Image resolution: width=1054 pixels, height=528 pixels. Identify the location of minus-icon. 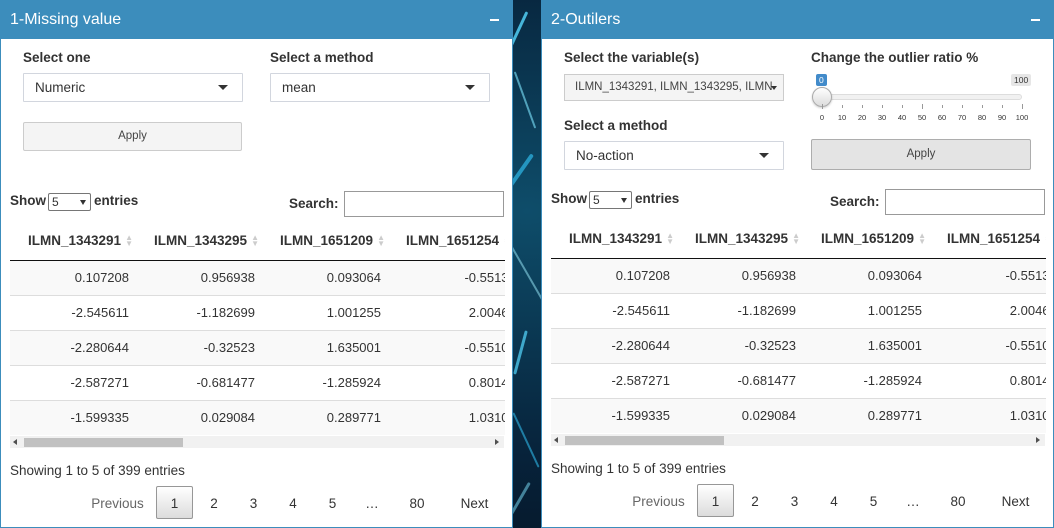
(1035, 20).